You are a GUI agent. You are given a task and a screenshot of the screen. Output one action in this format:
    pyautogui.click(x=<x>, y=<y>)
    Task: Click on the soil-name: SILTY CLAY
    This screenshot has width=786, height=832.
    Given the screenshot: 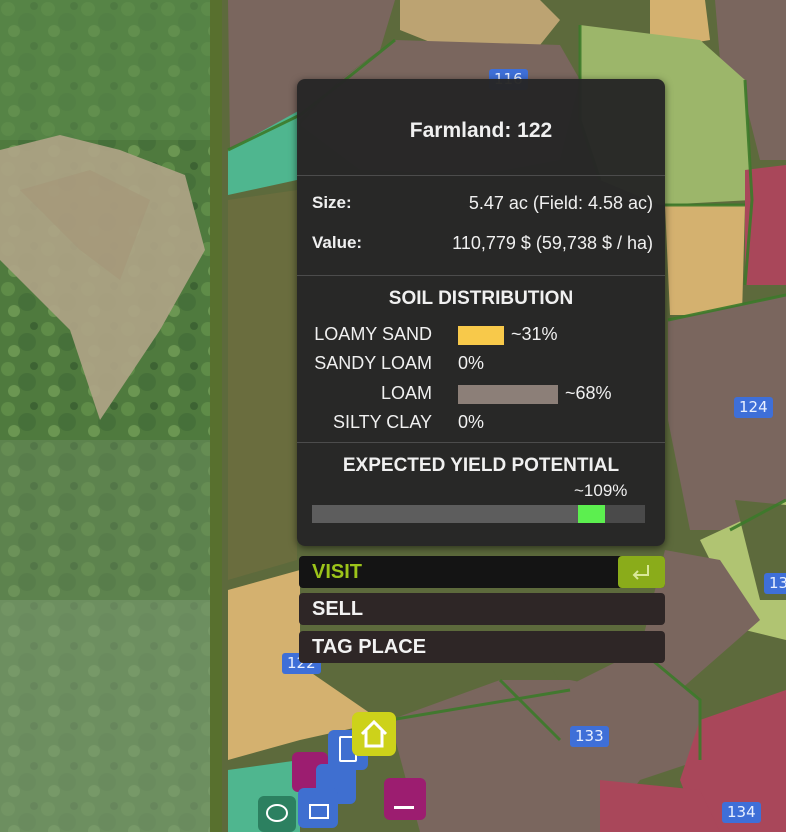 What is the action you would take?
    pyautogui.click(x=382, y=422)
    